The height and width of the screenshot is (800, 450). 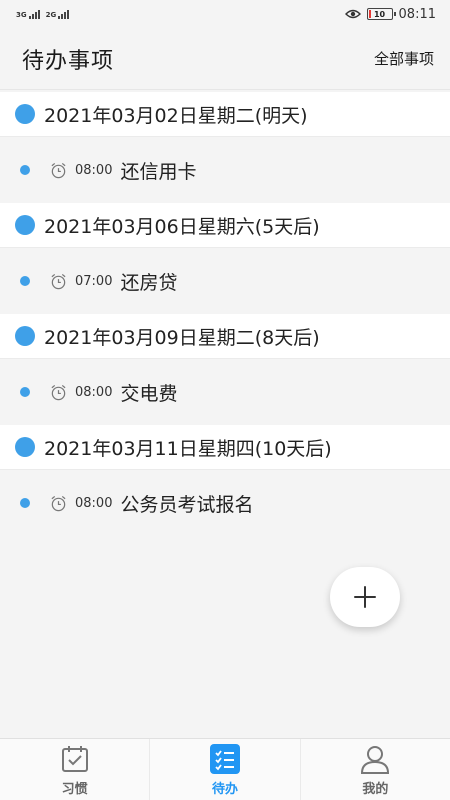 I want to click on network-indicators: 3G 2G, so click(x=43, y=14).